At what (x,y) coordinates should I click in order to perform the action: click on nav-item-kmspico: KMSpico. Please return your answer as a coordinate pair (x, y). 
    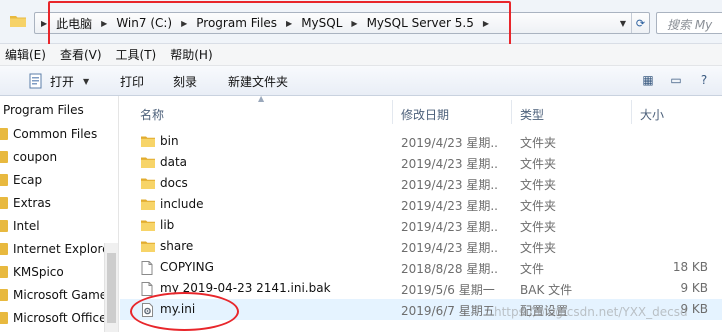
    Looking at the image, I should click on (52, 271).